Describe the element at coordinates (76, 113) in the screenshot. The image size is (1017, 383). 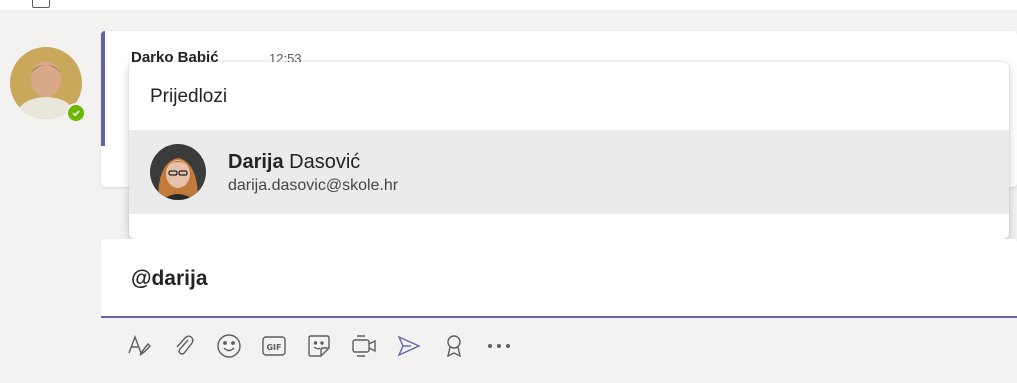
I see `presence-available-icon` at that location.